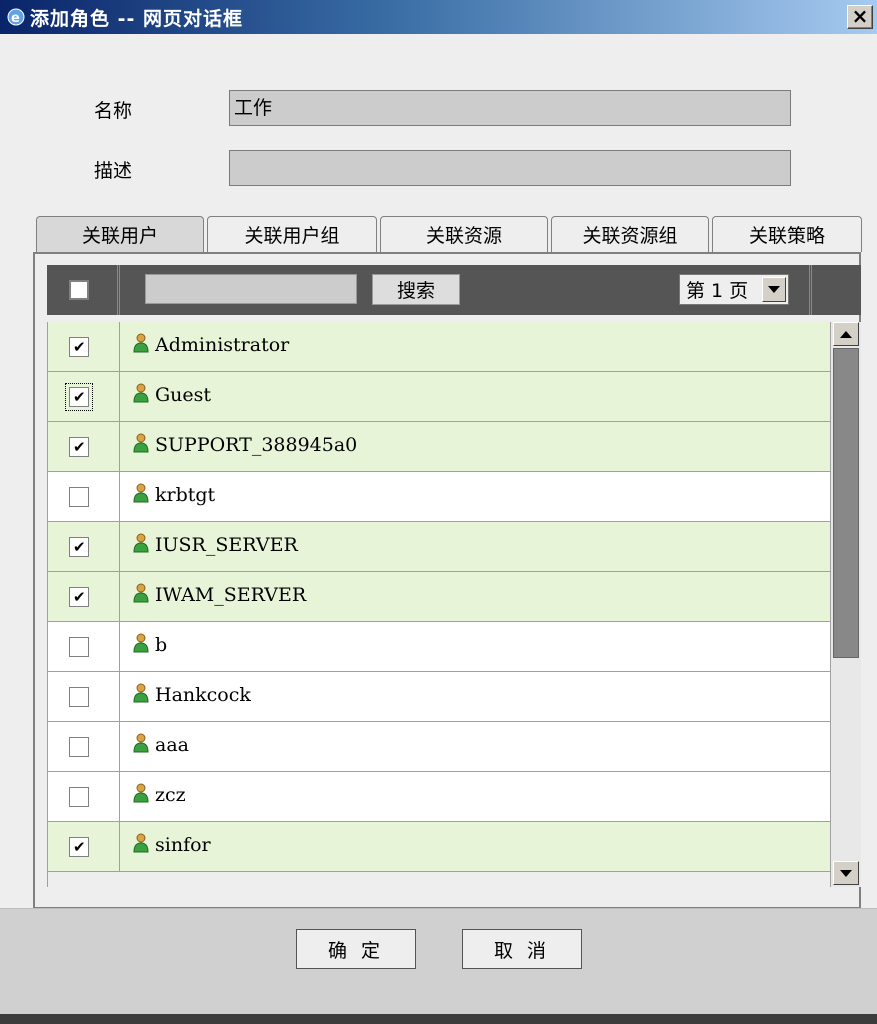 The width and height of the screenshot is (877, 1024). Describe the element at coordinates (120, 234) in the screenshot. I see `tab-related-users: 关联用户` at that location.